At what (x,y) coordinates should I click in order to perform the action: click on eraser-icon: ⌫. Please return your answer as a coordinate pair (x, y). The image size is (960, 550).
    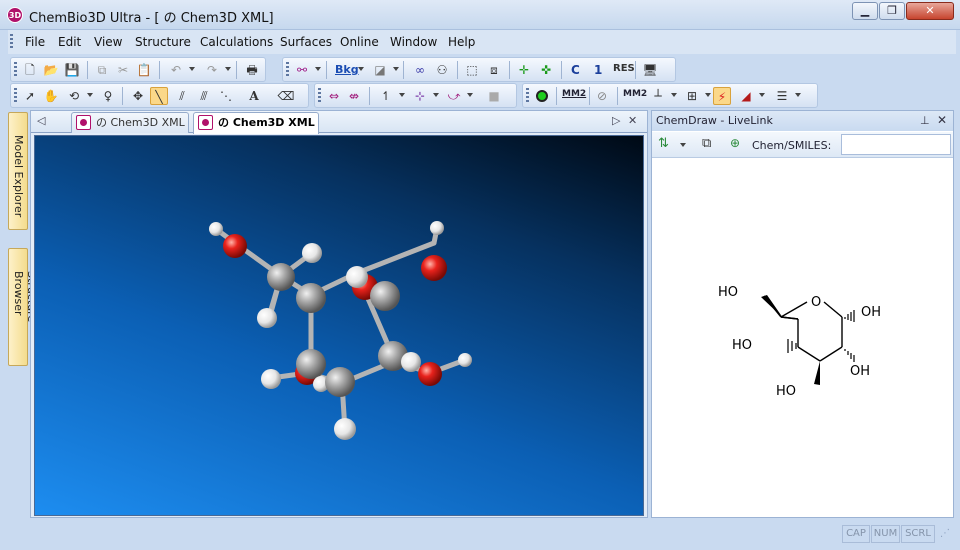
    Looking at the image, I should click on (286, 96).